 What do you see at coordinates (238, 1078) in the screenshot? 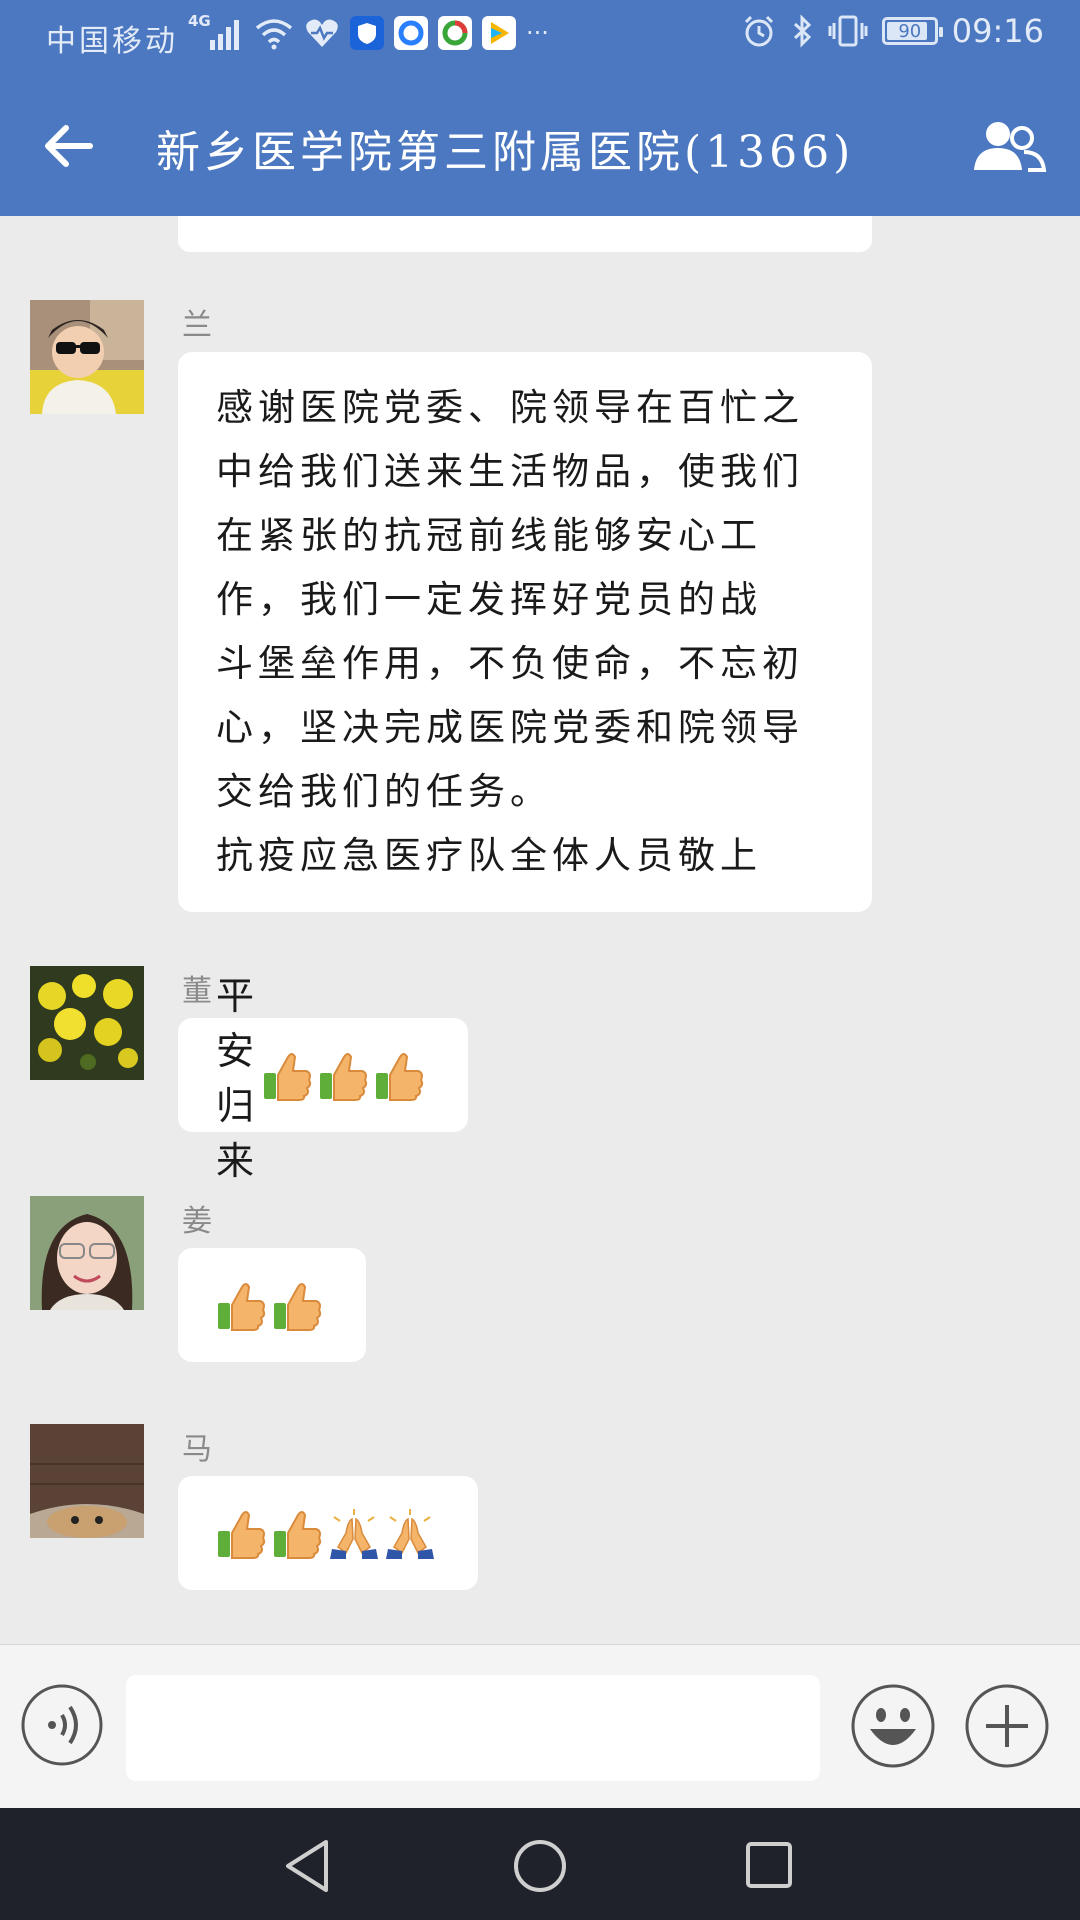
I see `message-text: 平安归来` at bounding box center [238, 1078].